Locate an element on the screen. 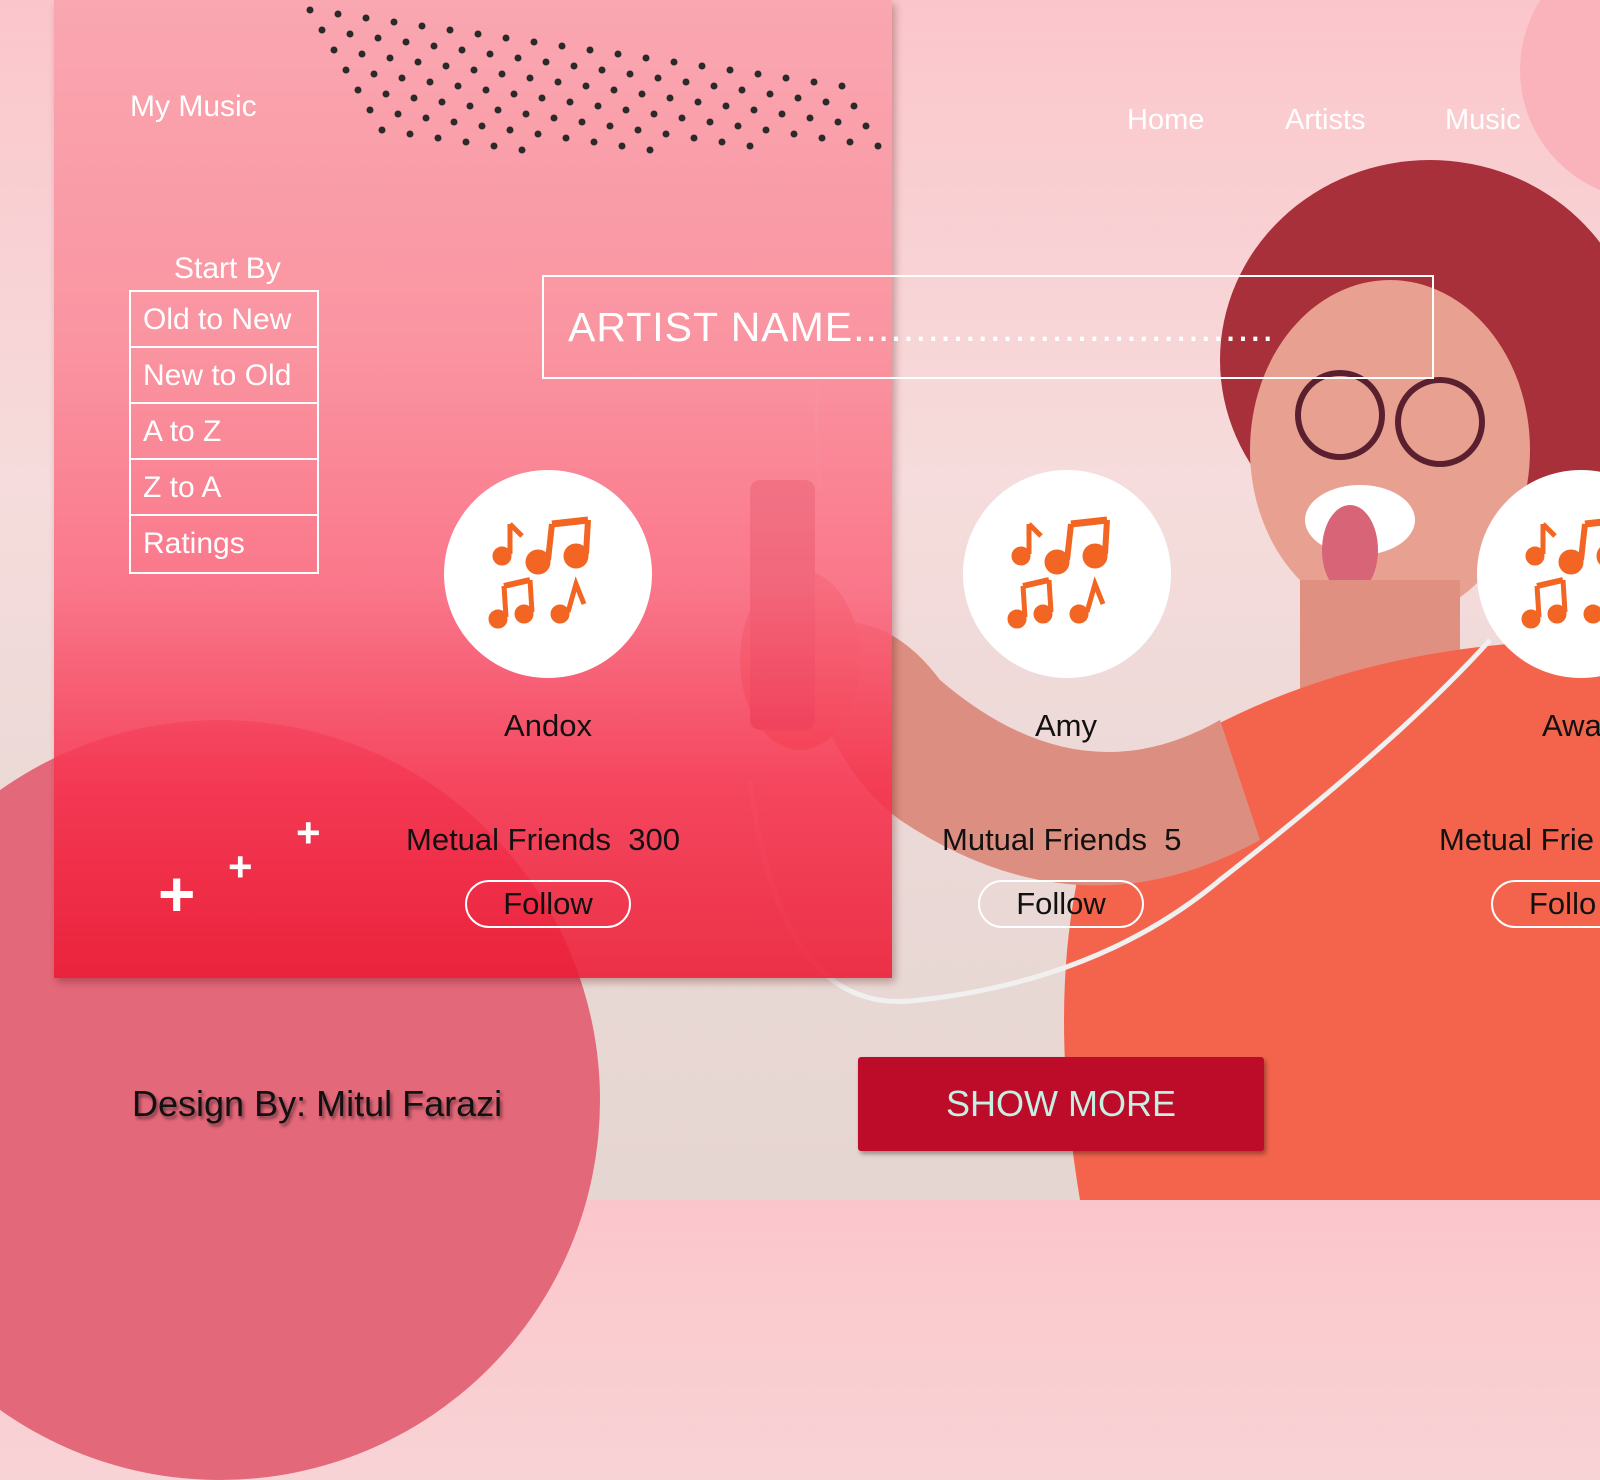 This screenshot has height=1480, width=1600. designer-credit: Design By: Mitul Farazi is located at coordinates (317, 1103).